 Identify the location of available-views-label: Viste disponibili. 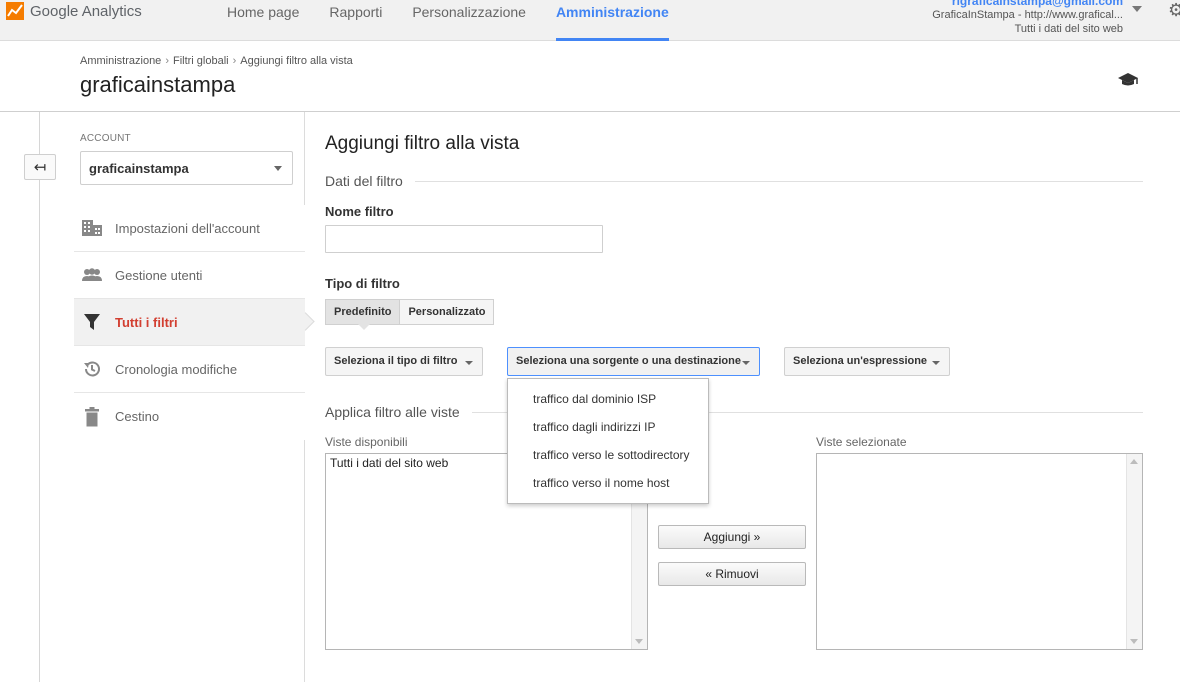
(366, 442).